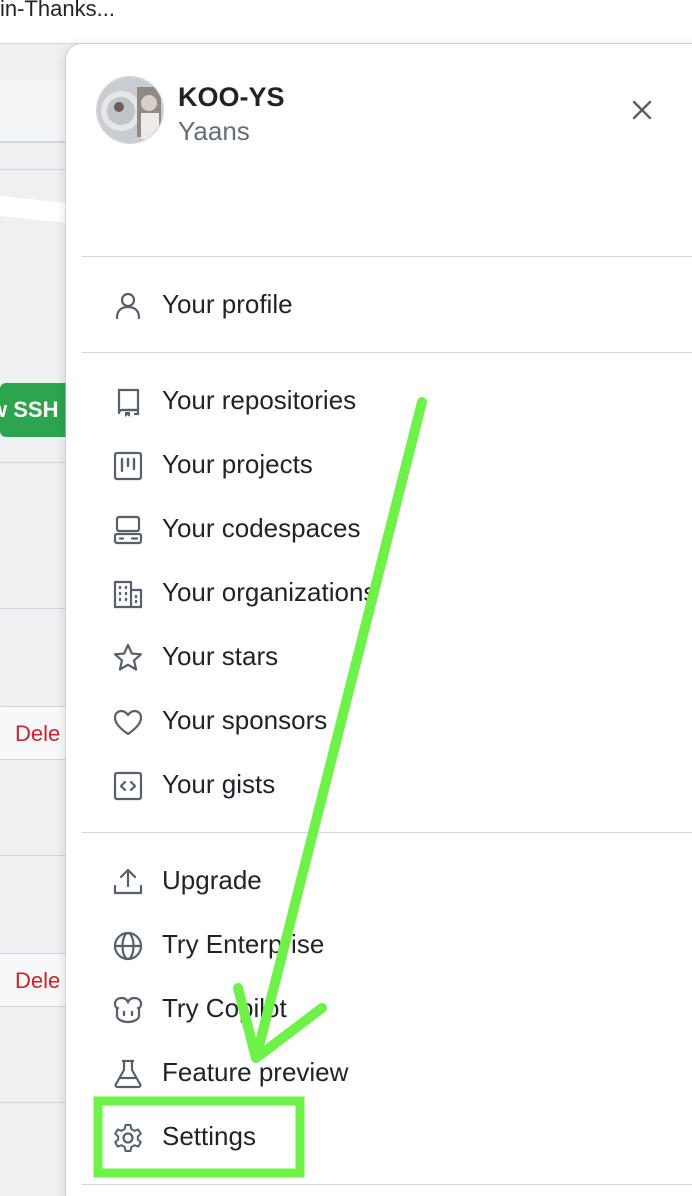 The height and width of the screenshot is (1196, 692). What do you see at coordinates (237, 464) in the screenshot?
I see `menu-label: Your projects` at bounding box center [237, 464].